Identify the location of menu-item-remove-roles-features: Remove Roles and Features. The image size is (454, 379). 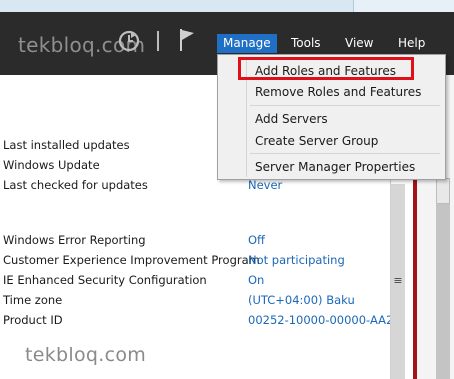
(338, 92).